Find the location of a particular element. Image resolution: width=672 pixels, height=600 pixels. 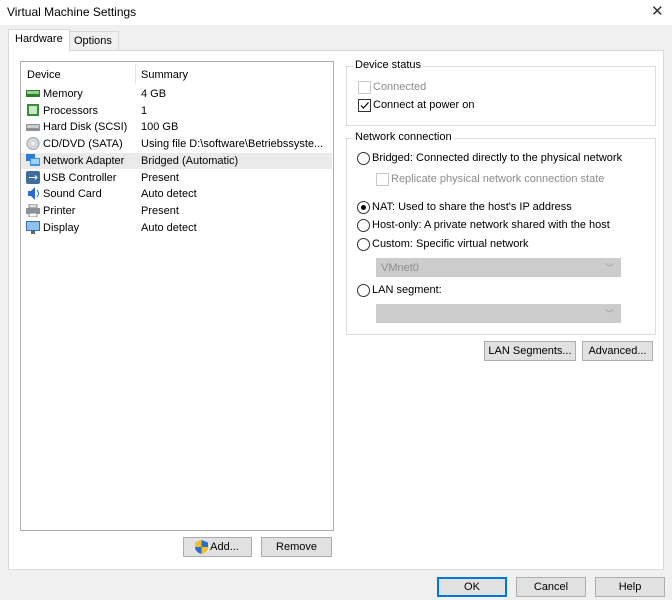

close-icon: ✕ is located at coordinates (657, 11).